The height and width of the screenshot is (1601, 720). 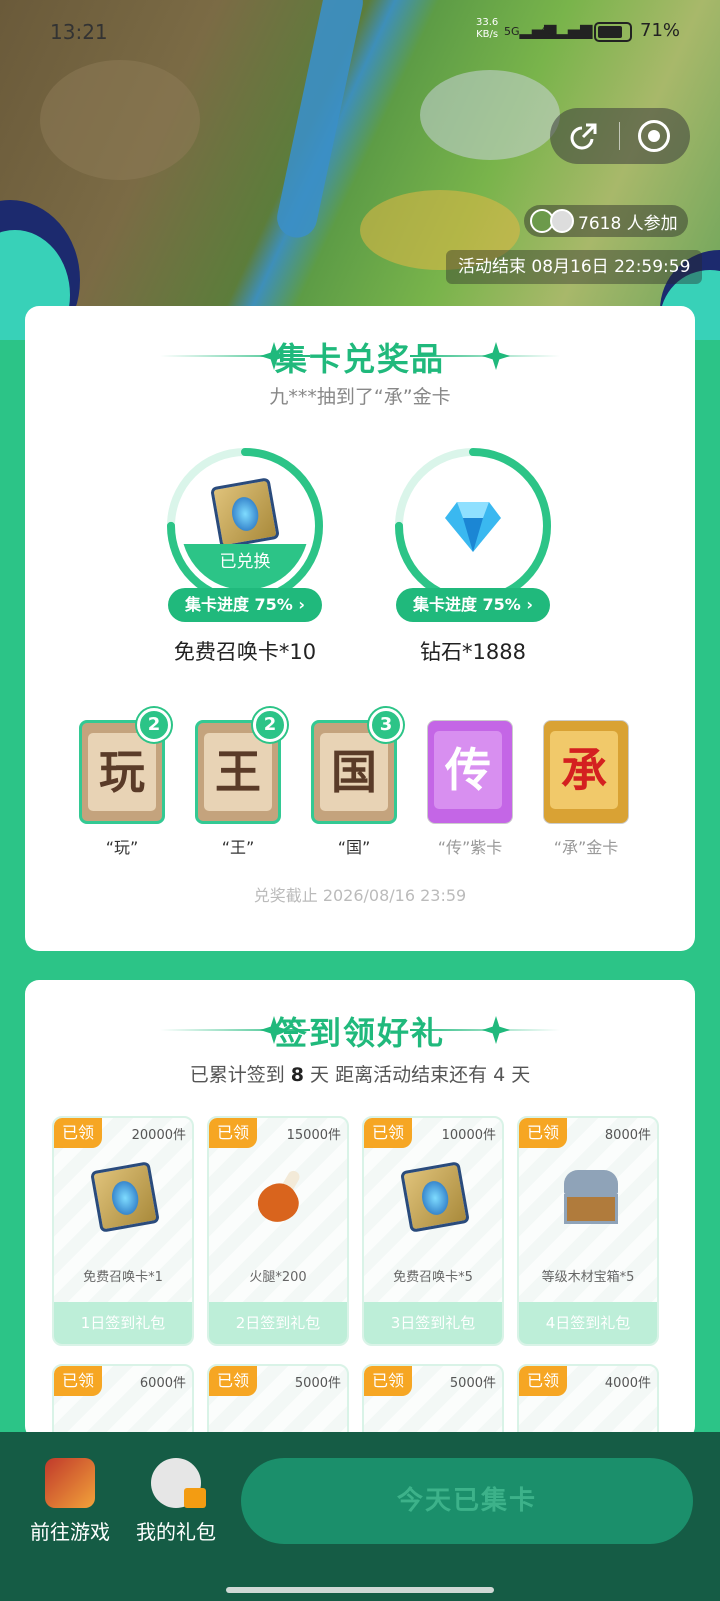 What do you see at coordinates (487, 22) in the screenshot?
I see `network-speed-value: 33.6` at bounding box center [487, 22].